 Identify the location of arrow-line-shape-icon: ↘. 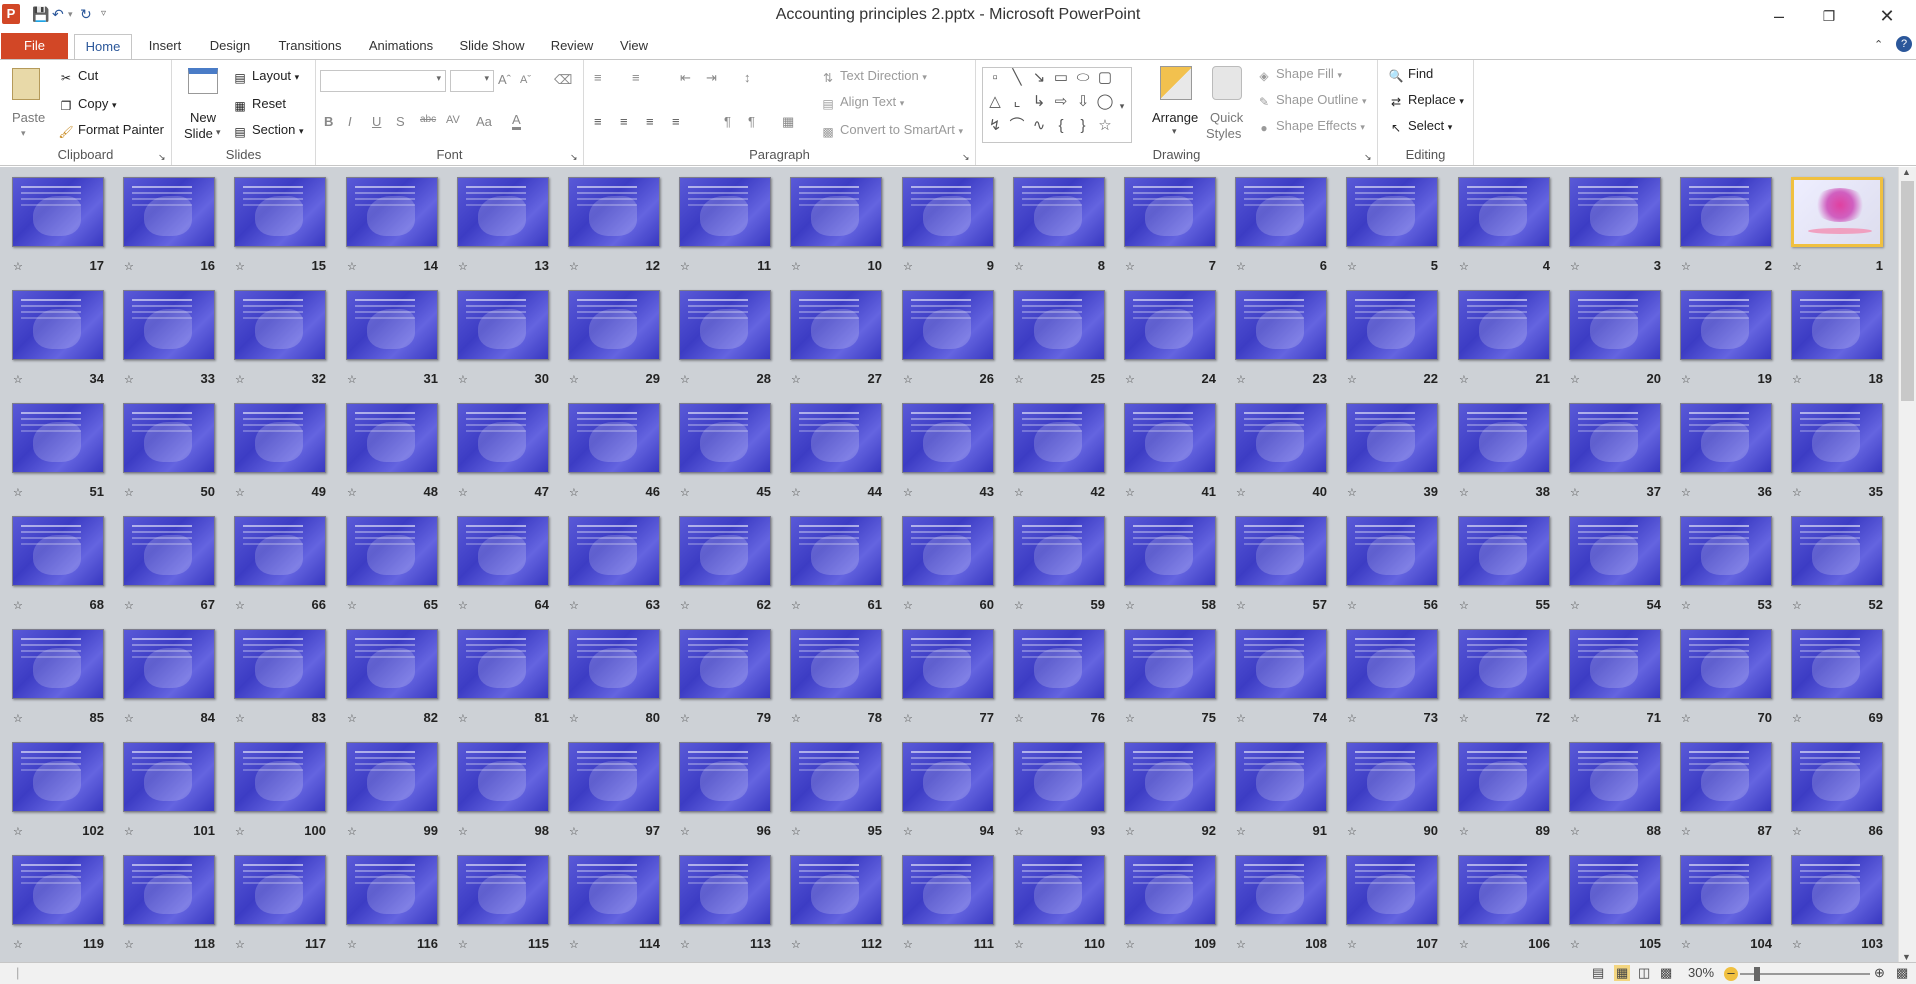
(1039, 78).